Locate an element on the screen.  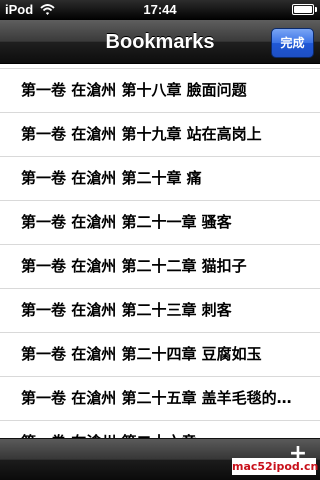
bookmark-item: 第一卷 在滄州 第十八章 臉面问题 is located at coordinates (160, 91).